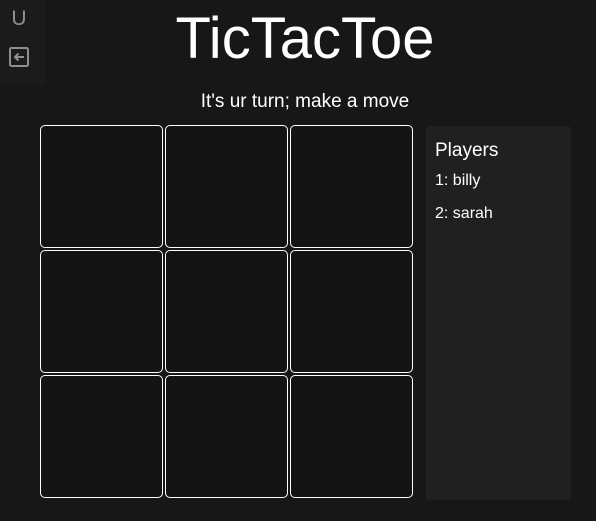 The height and width of the screenshot is (521, 596). Describe the element at coordinates (464, 213) in the screenshot. I see `player-item: 2: sarah` at that location.